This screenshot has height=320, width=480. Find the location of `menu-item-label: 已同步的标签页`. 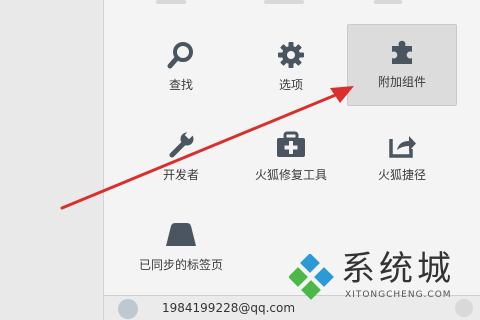

menu-item-label: 已同步的标签页 is located at coordinates (180, 265).